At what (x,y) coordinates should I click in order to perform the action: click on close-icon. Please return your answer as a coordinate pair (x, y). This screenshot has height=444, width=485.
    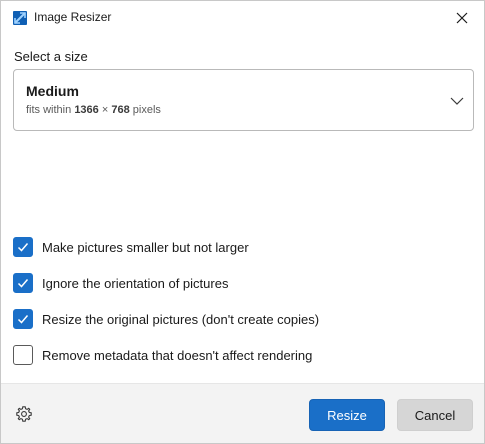
    Looking at the image, I should click on (462, 18).